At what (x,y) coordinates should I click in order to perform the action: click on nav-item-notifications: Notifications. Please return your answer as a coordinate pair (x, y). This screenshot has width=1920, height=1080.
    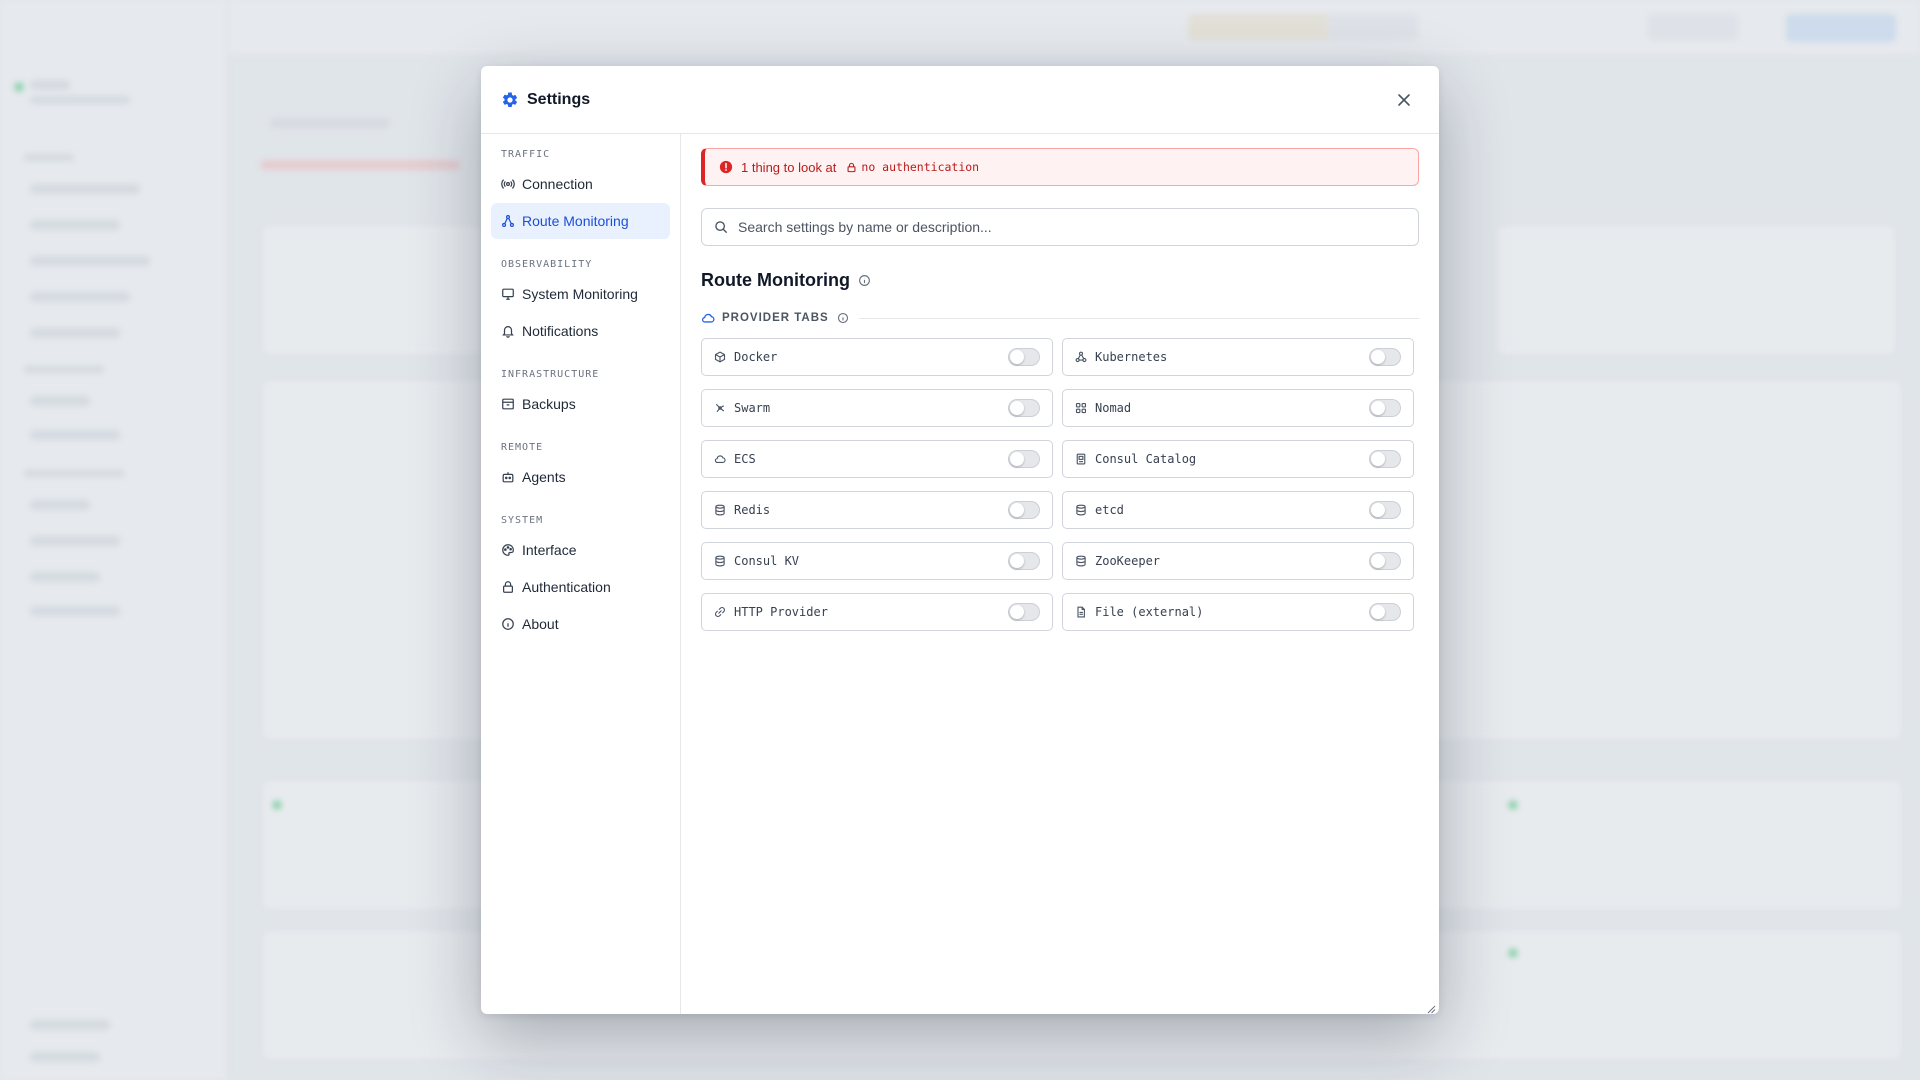
    Looking at the image, I should click on (580, 331).